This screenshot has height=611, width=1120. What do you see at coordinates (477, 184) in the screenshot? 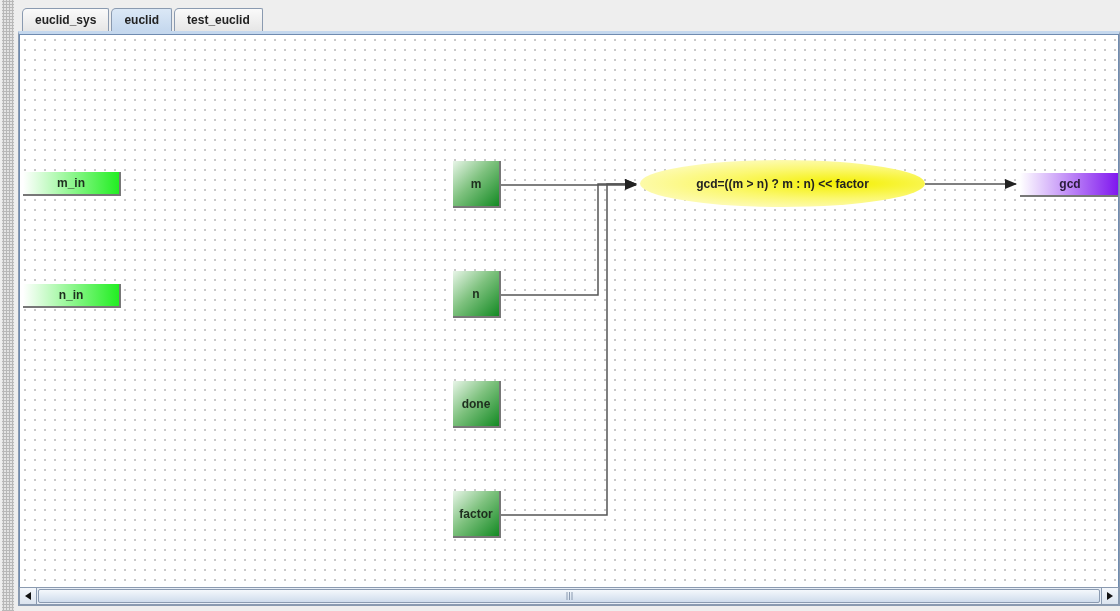
I see `port-node: m` at bounding box center [477, 184].